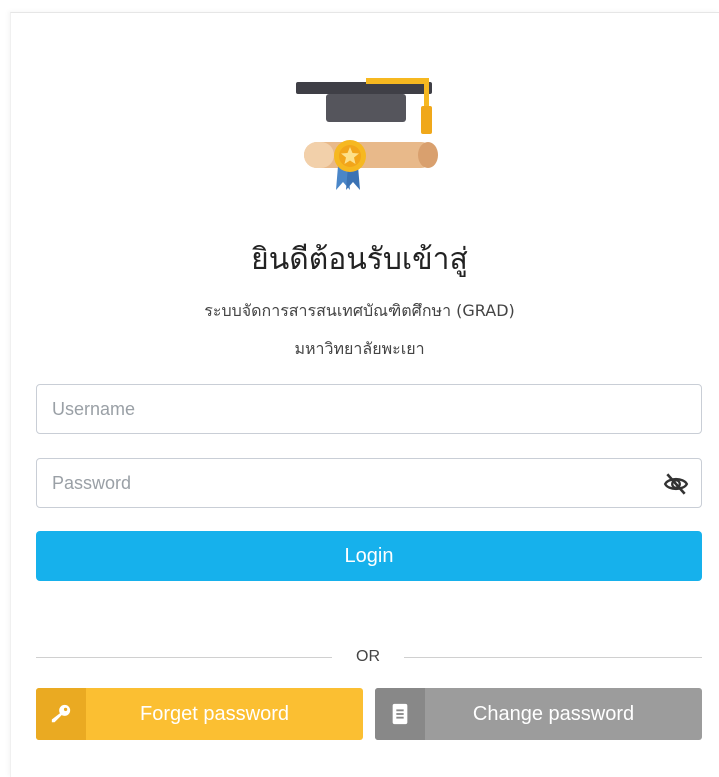 This screenshot has height=777, width=719. What do you see at coordinates (553, 713) in the screenshot?
I see `change-password-label: Change password` at bounding box center [553, 713].